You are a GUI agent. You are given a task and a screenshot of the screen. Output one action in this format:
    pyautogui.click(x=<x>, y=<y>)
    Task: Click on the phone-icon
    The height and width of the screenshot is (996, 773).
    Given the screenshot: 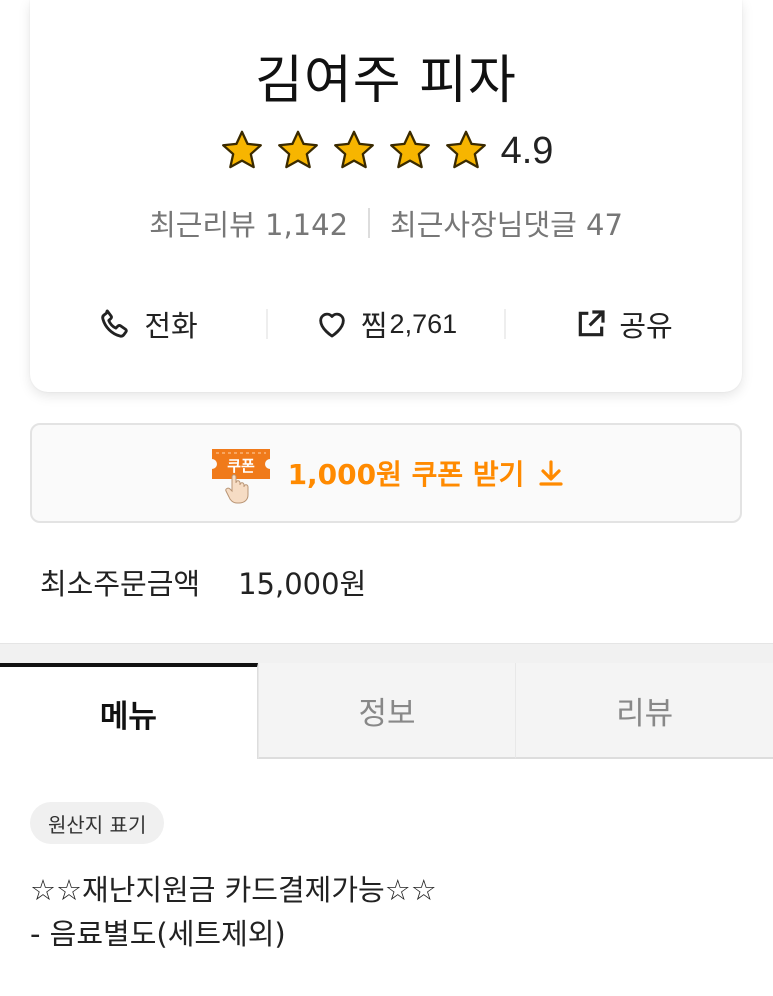 What is the action you would take?
    pyautogui.click(x=115, y=323)
    